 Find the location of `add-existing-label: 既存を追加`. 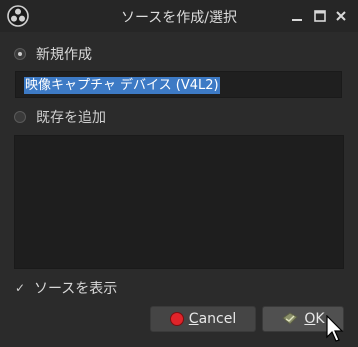

add-existing-label: 既存を追加 is located at coordinates (71, 118).